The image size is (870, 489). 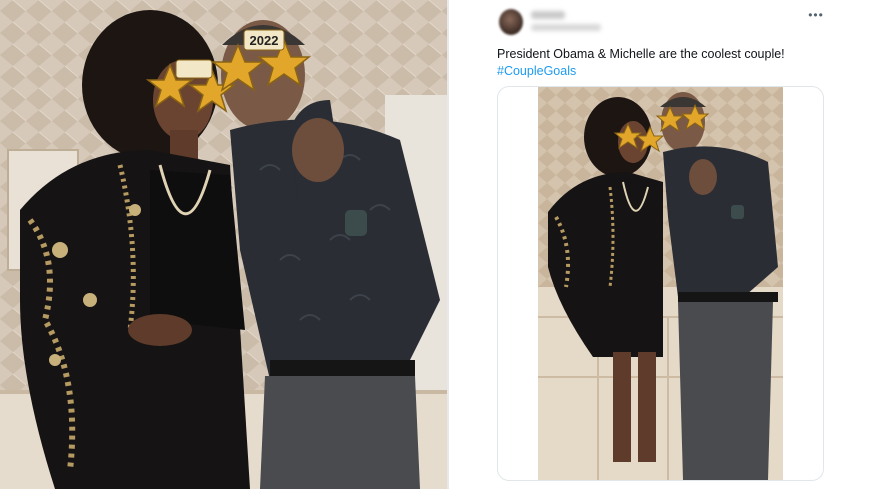 What do you see at coordinates (566, 27) in the screenshot?
I see `handle-blurred` at bounding box center [566, 27].